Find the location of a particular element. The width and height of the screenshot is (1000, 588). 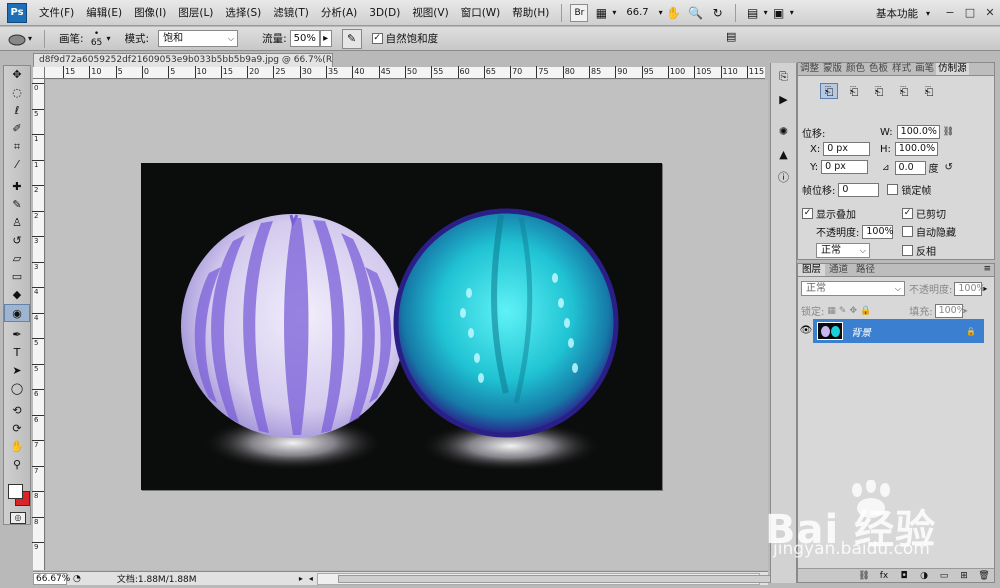

h-input: 100.0% is located at coordinates (916, 149).